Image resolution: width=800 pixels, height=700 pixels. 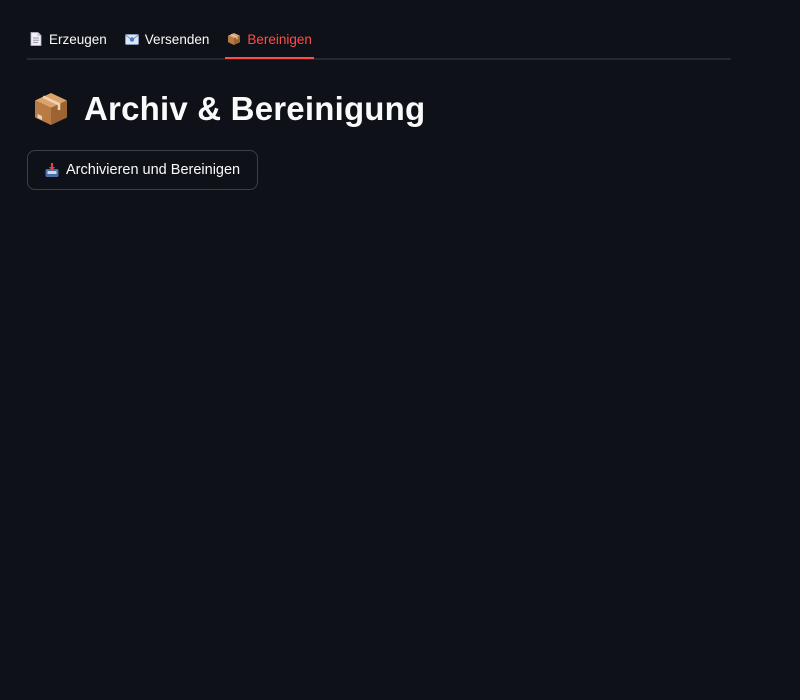 I want to click on archive-and-clean-button: Archivieren und Bereinigen, so click(x=142, y=170).